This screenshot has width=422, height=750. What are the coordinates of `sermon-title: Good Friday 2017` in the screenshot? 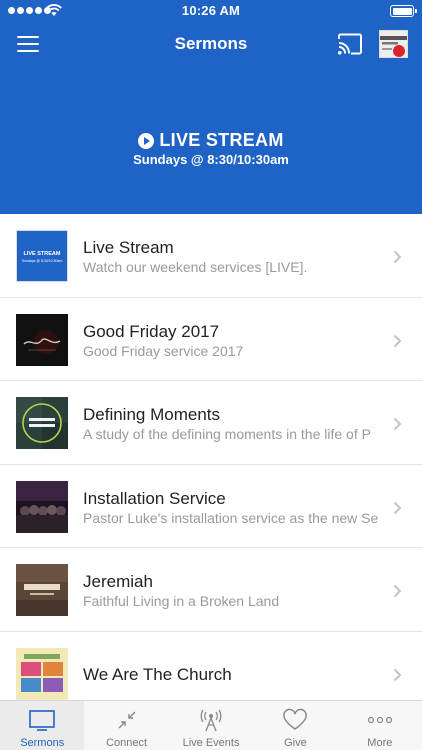 It's located at (151, 331).